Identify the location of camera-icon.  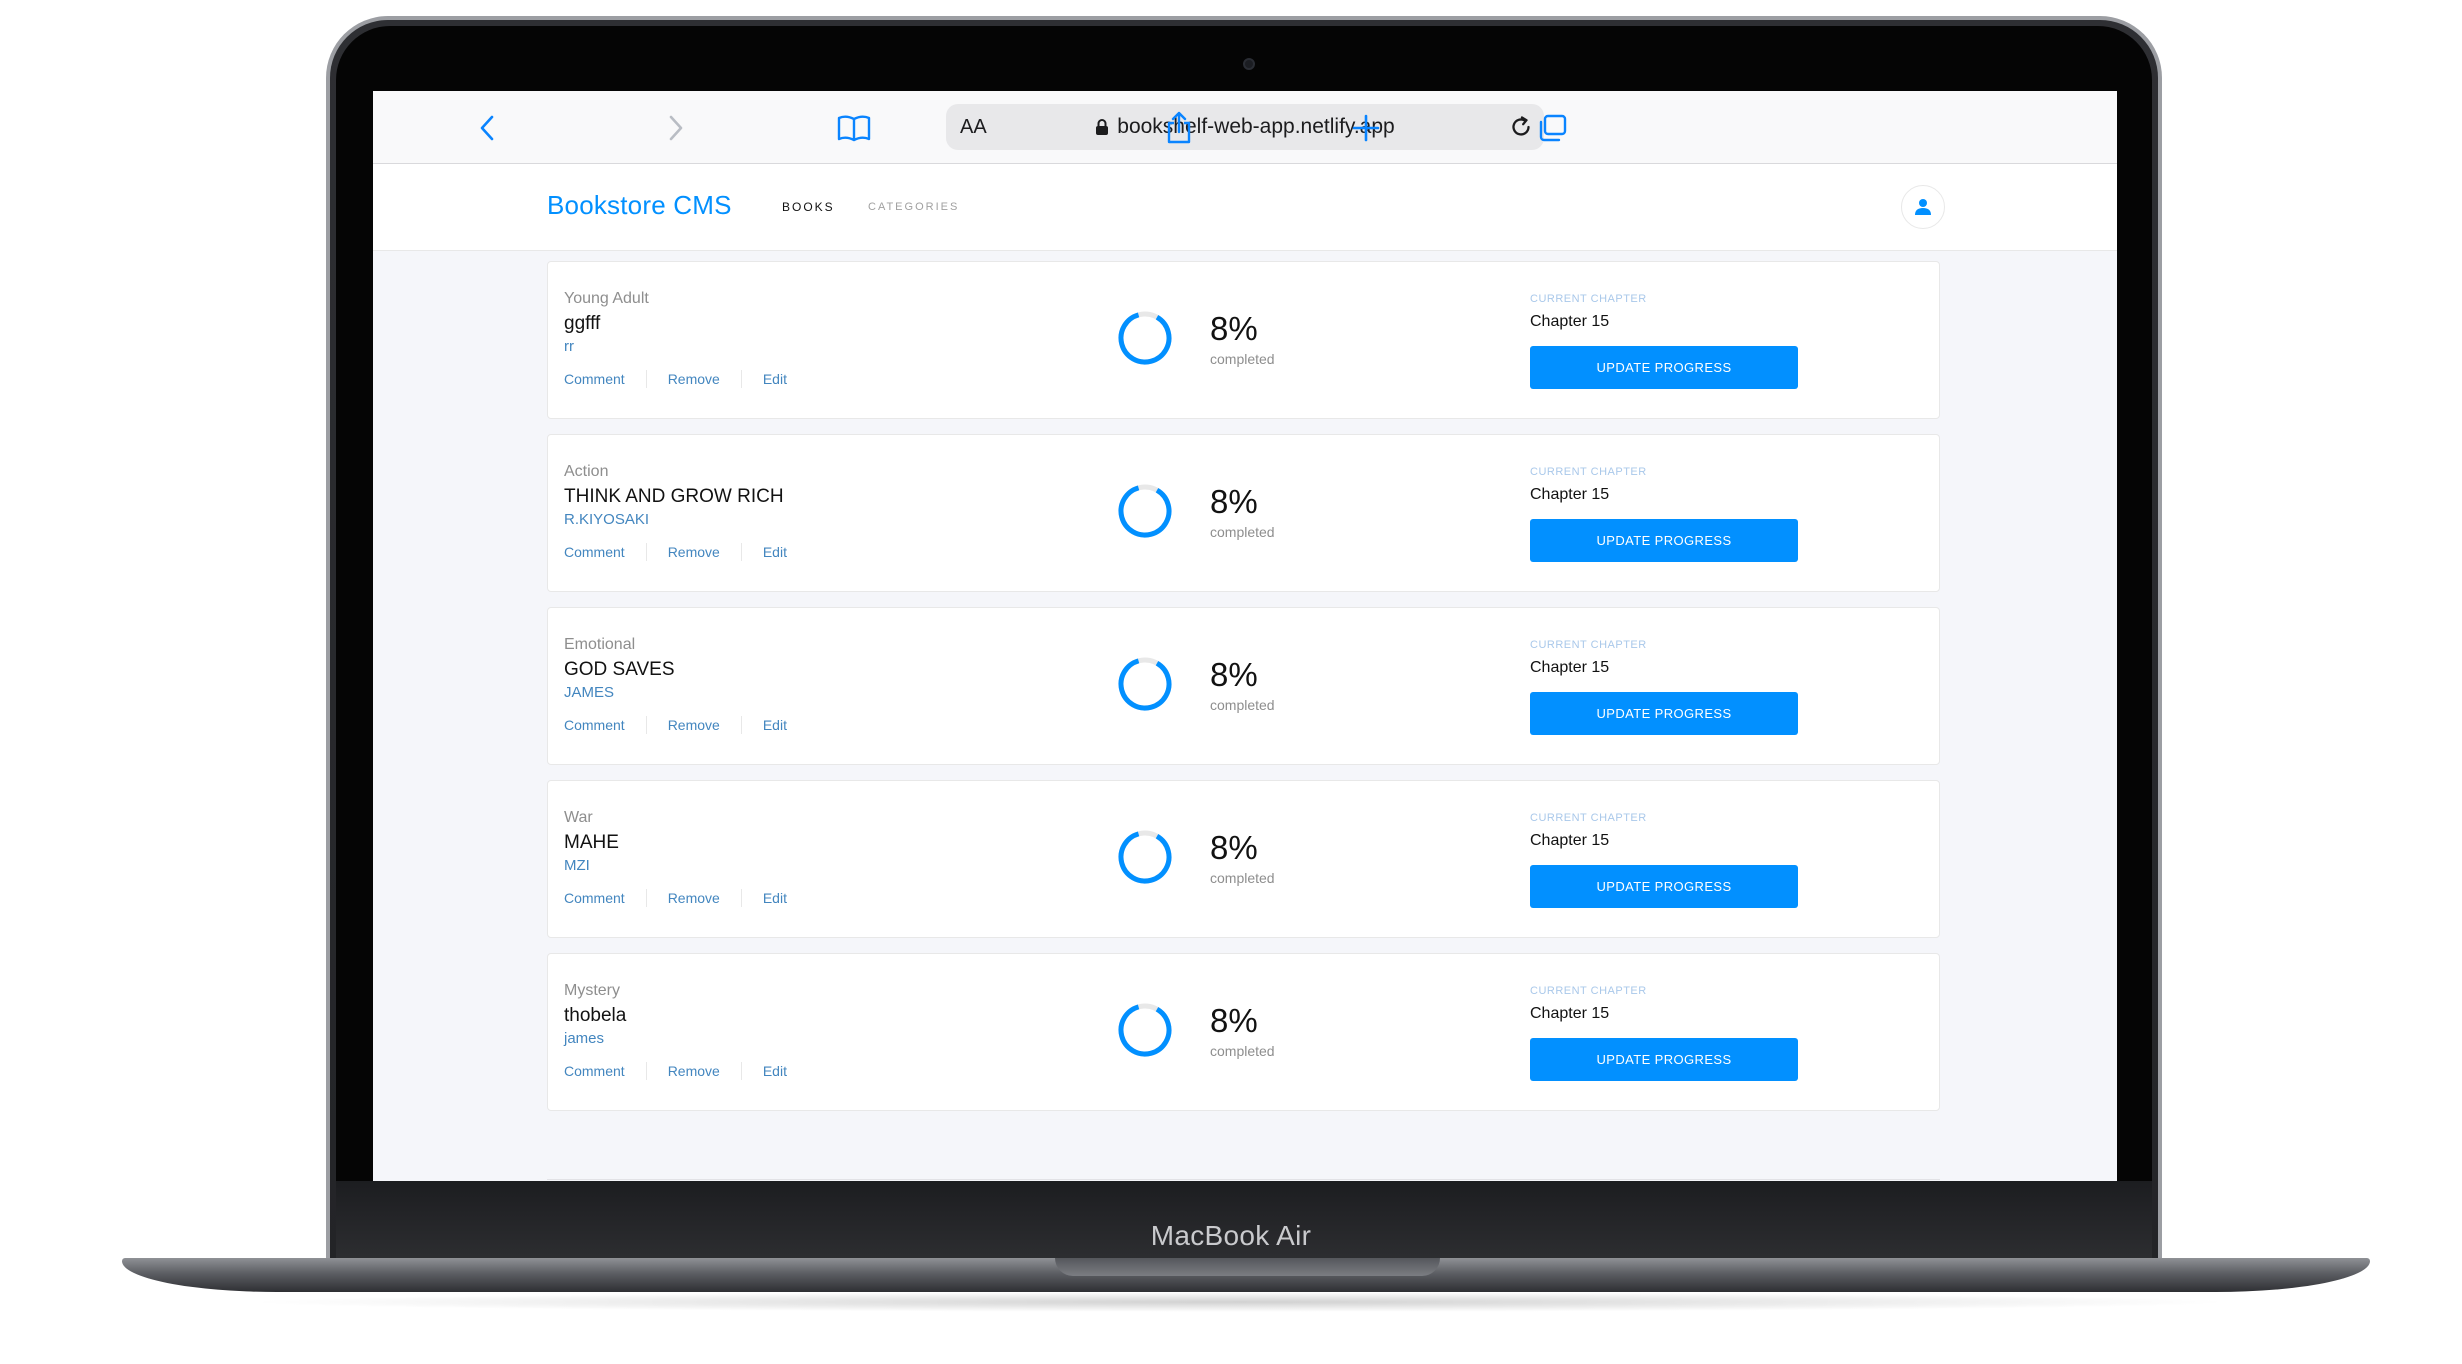
(1249, 64).